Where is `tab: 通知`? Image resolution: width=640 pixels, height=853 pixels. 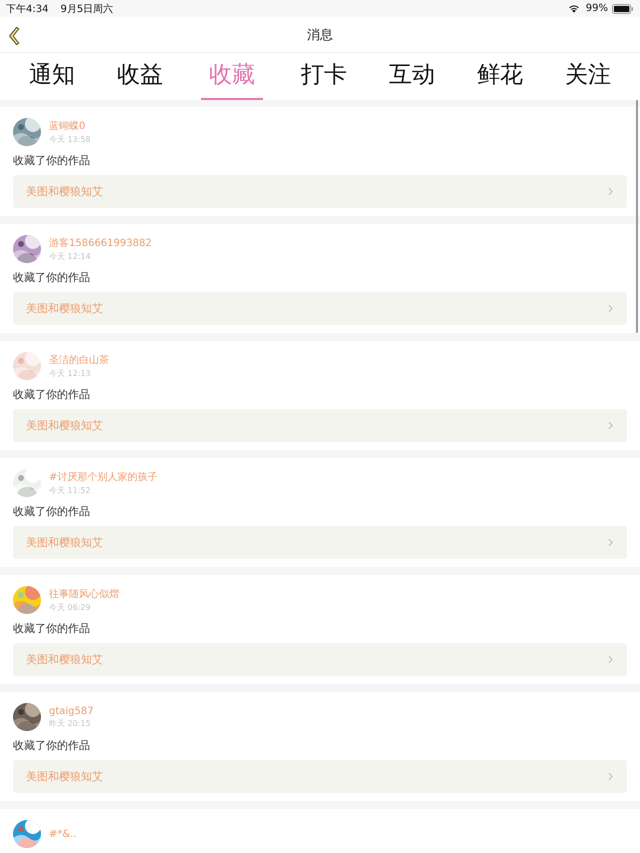 tab: 通知 is located at coordinates (52, 77).